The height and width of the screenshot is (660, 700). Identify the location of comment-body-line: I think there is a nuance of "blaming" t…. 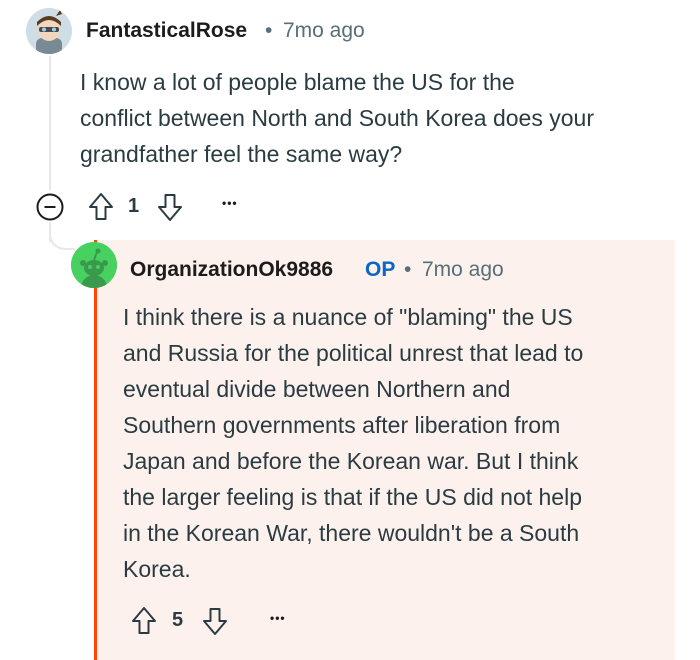
(348, 317).